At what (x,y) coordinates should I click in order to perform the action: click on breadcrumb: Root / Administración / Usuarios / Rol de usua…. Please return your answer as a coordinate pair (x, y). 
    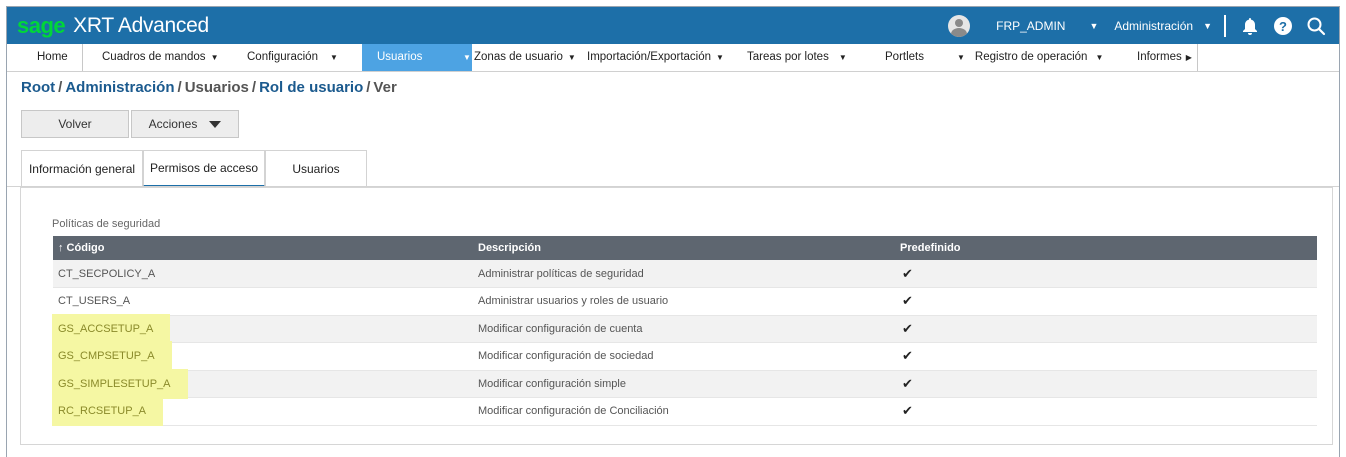
    Looking at the image, I should click on (209, 87).